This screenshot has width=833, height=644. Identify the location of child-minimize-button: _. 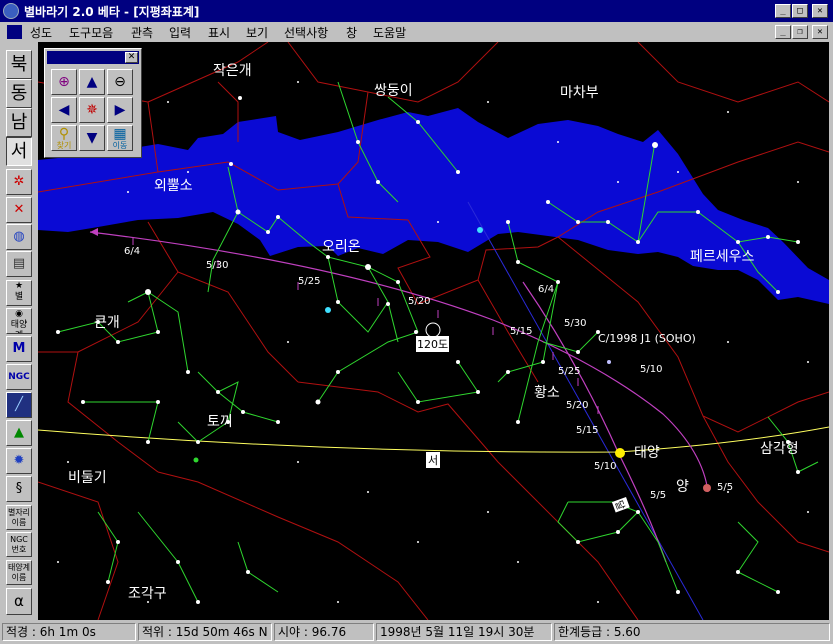
(783, 32).